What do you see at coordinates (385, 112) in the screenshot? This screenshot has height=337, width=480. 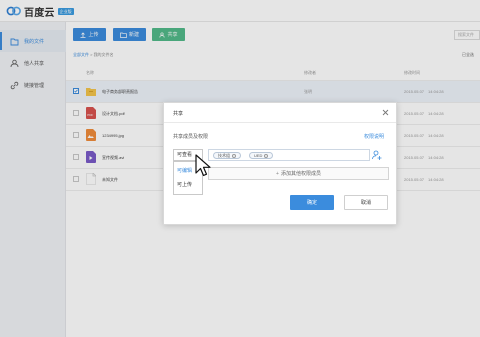 I see `close-icon` at bounding box center [385, 112].